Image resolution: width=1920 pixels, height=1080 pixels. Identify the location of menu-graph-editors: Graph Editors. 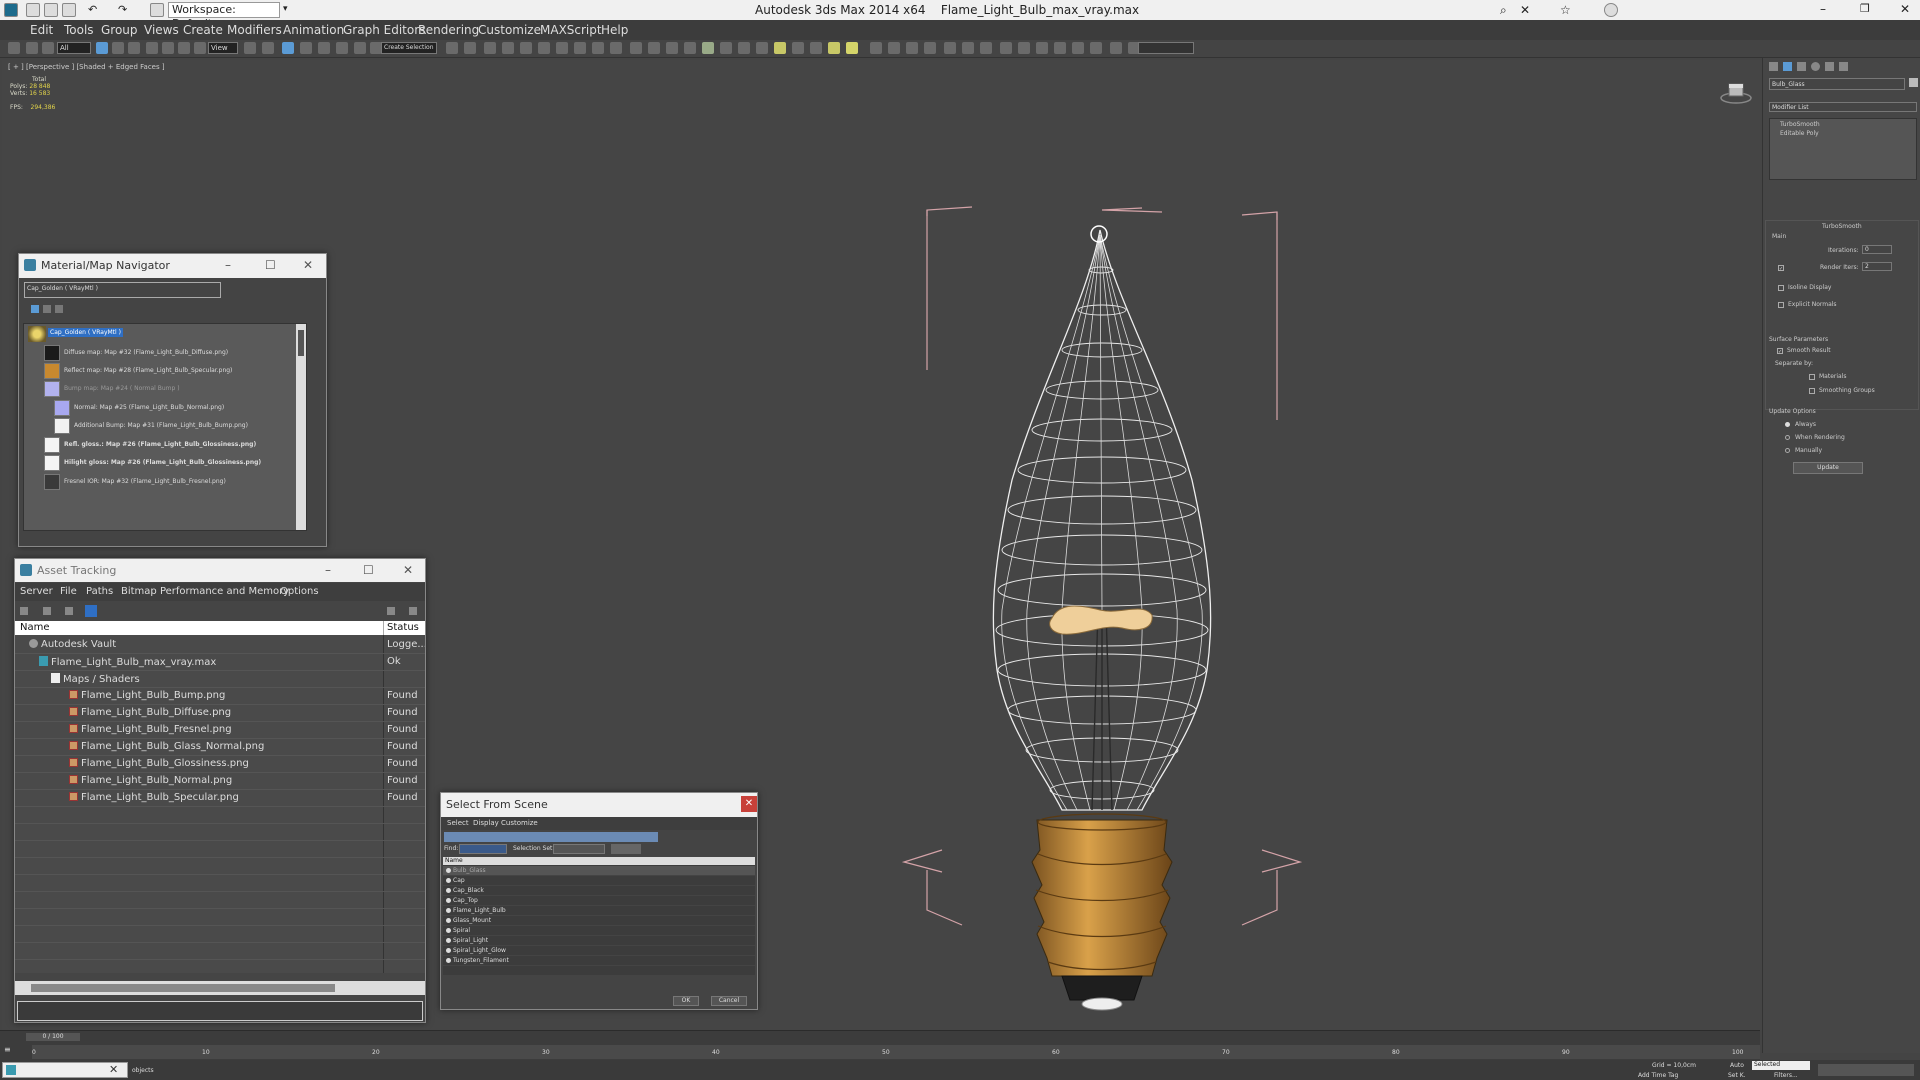
(384, 30).